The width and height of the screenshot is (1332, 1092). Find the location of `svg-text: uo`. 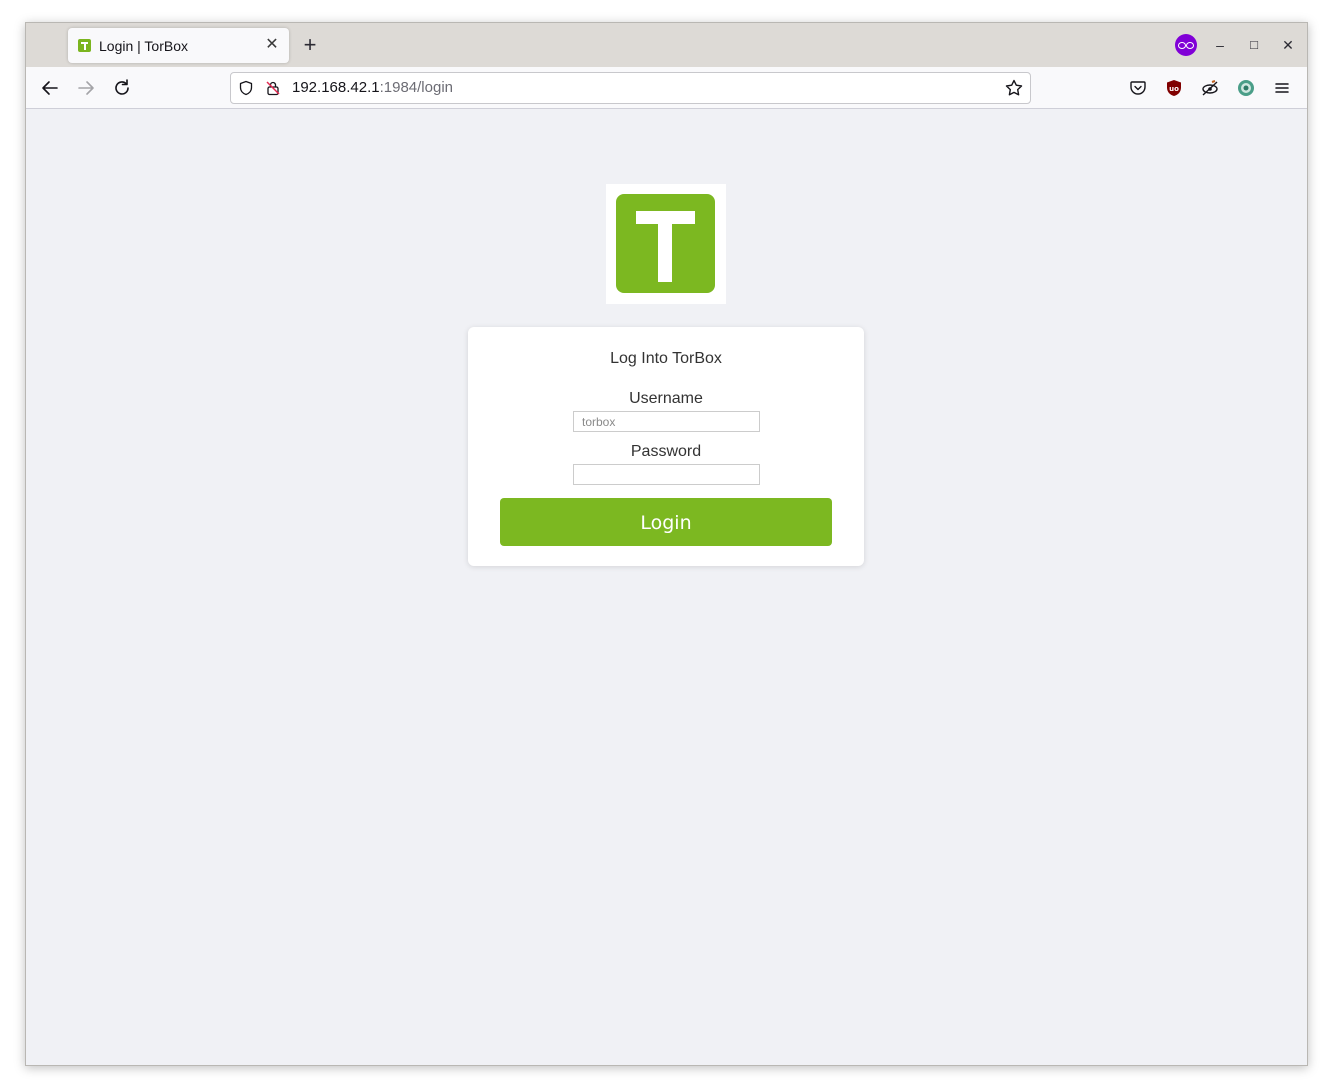

svg-text: uo is located at coordinates (1174, 89).